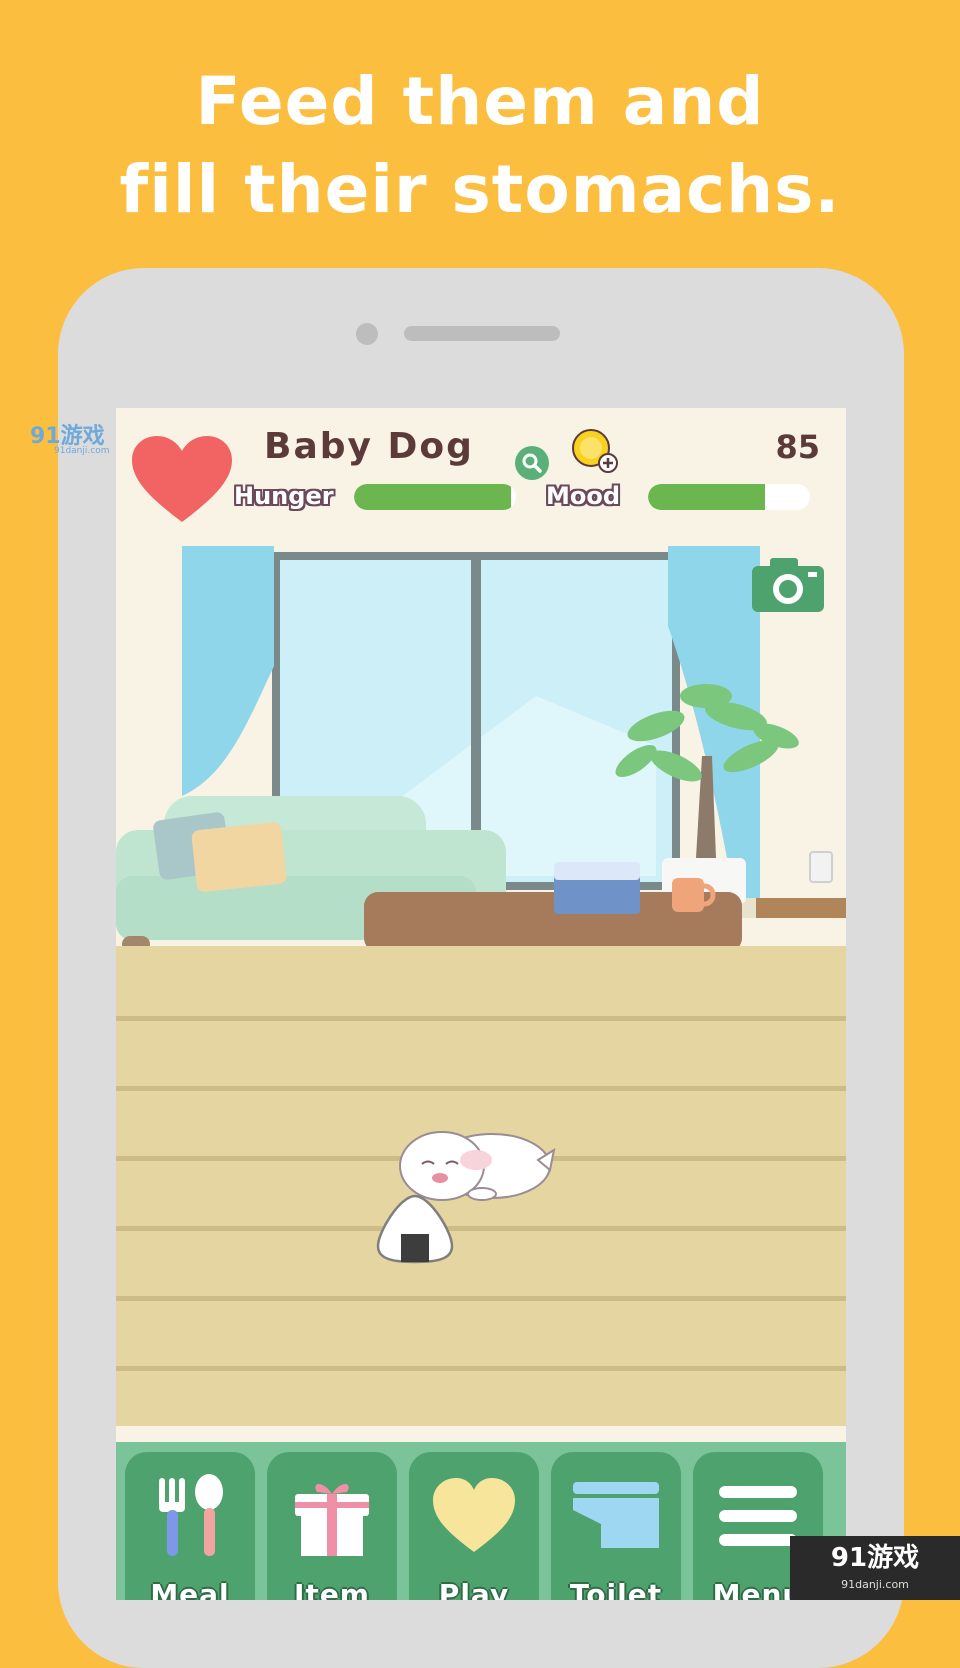 Image resolution: width=960 pixels, height=1668 pixels. I want to click on item-label: Item, so click(332, 1589).